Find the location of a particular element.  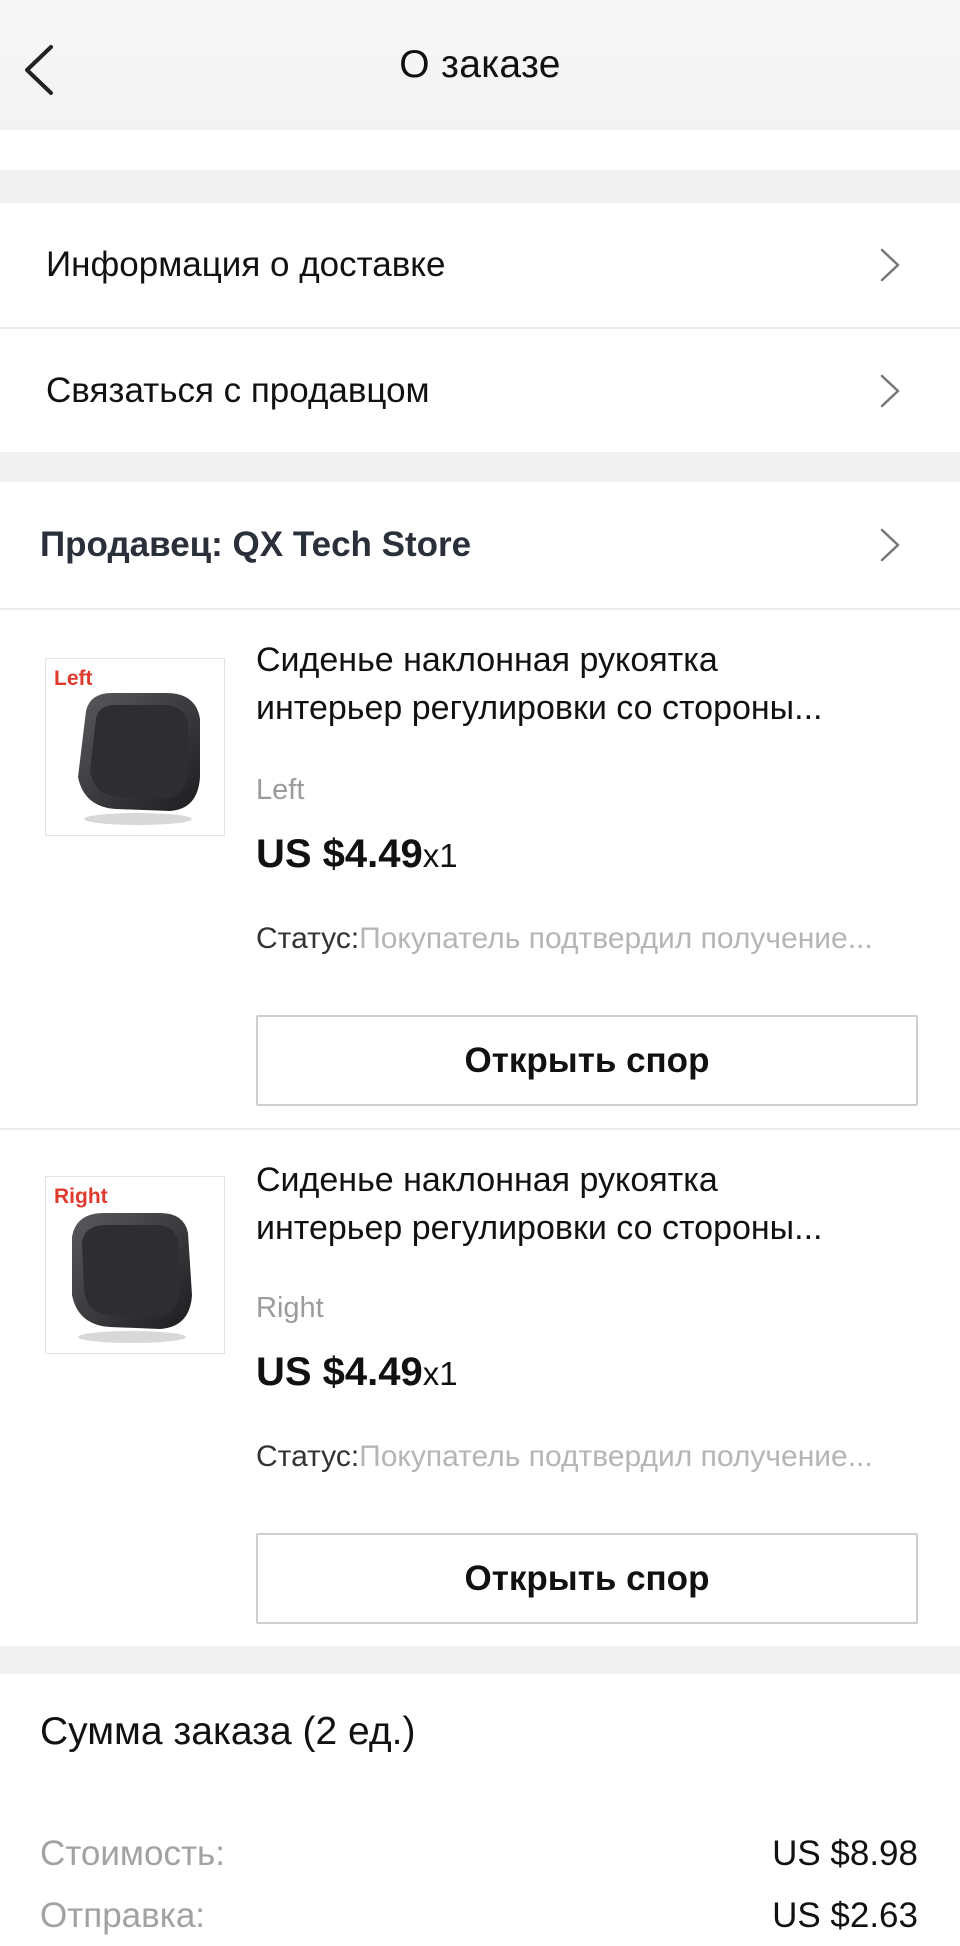

contact-seller-label: Связаться с продавцом is located at coordinates (238, 390).